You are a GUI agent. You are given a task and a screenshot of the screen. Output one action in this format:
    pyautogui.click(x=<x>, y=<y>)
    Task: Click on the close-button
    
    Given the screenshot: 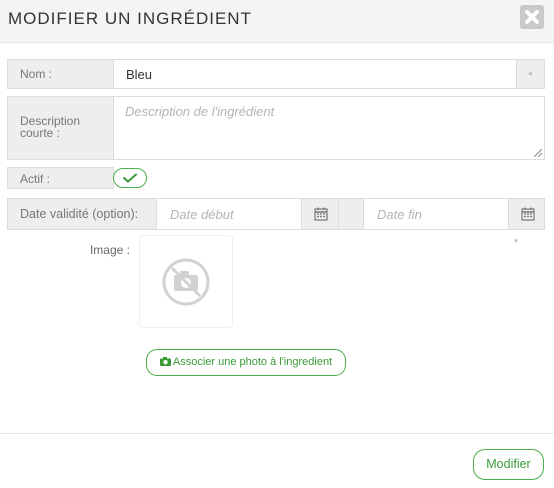 What is the action you would take?
    pyautogui.click(x=532, y=17)
    